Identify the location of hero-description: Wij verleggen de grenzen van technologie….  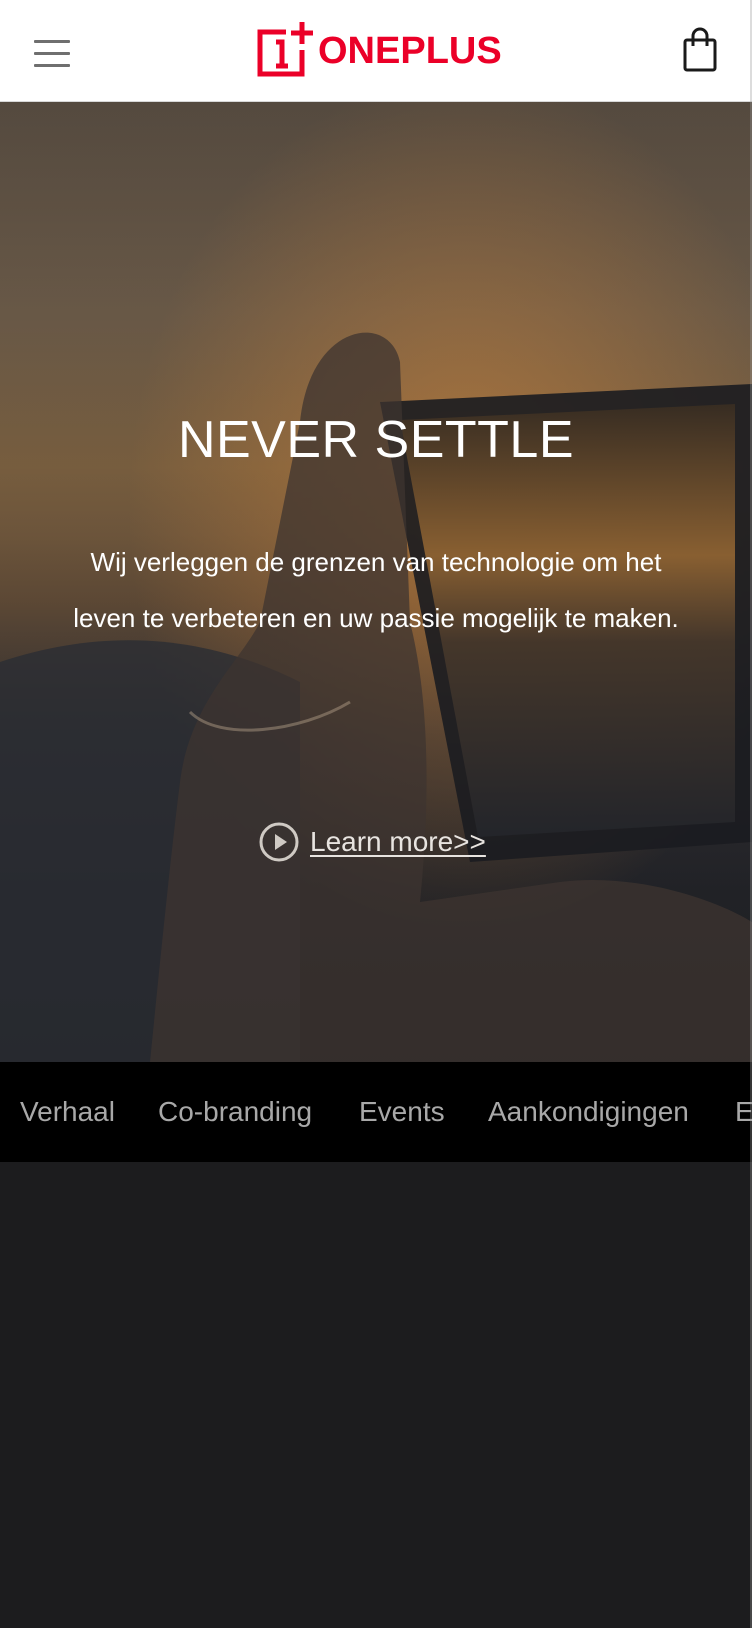
(376, 590).